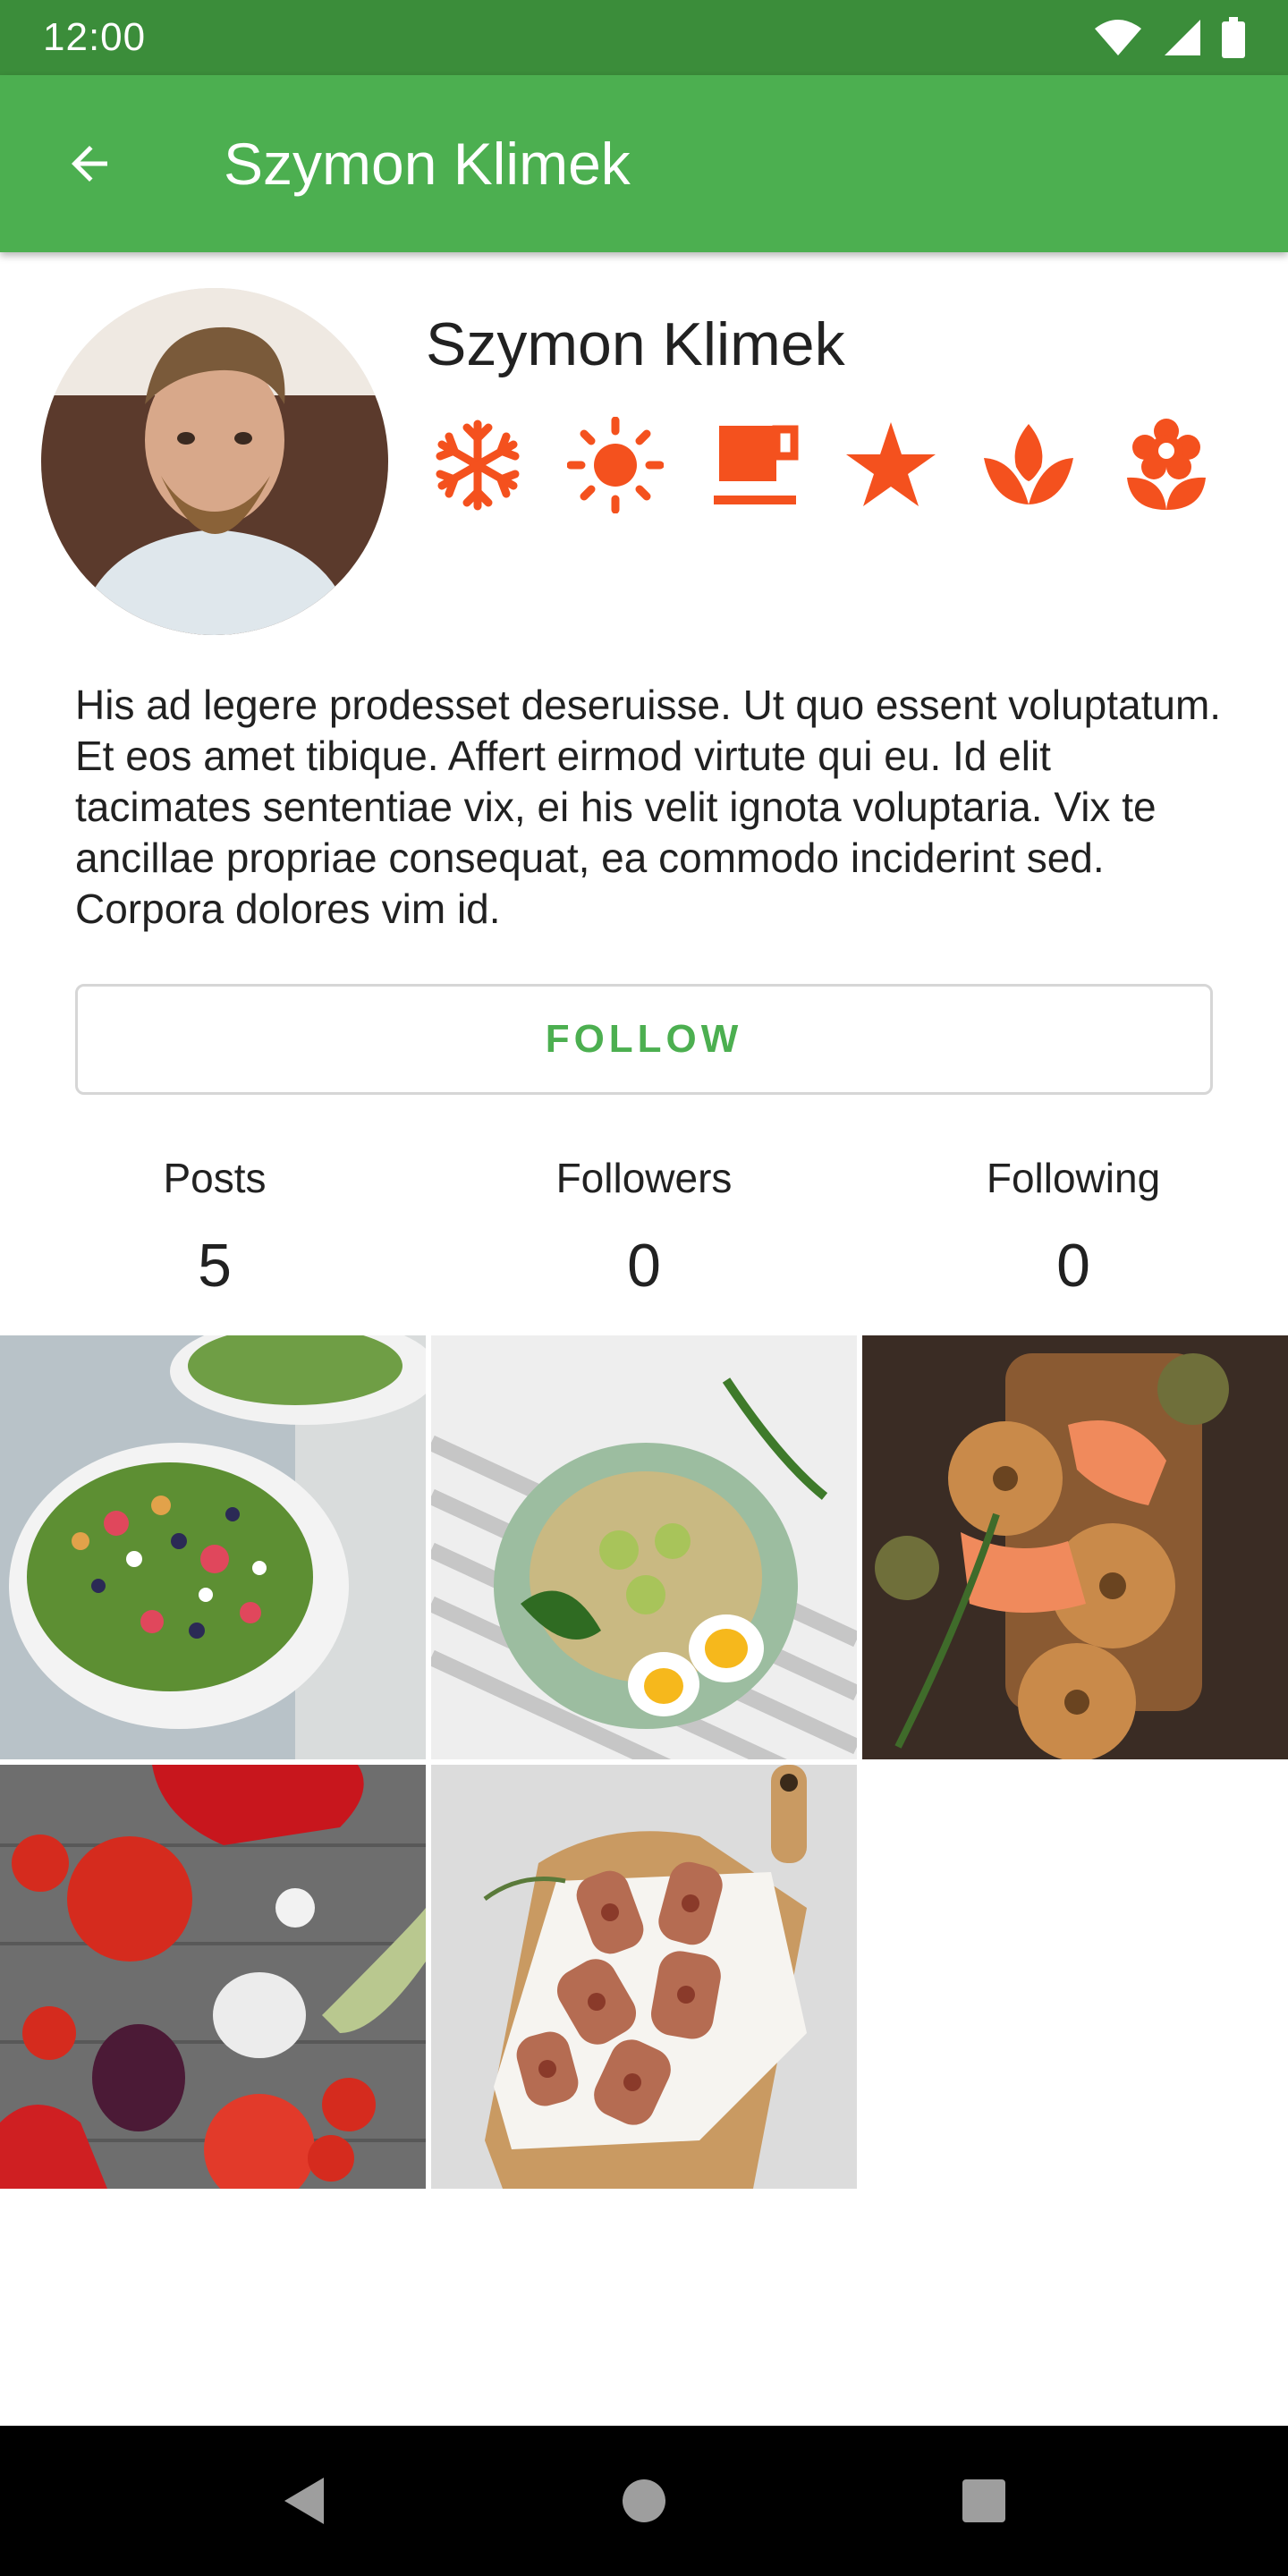 The width and height of the screenshot is (1288, 2576). Describe the element at coordinates (644, 1977) in the screenshot. I see `bacon-rolls-photo` at that location.